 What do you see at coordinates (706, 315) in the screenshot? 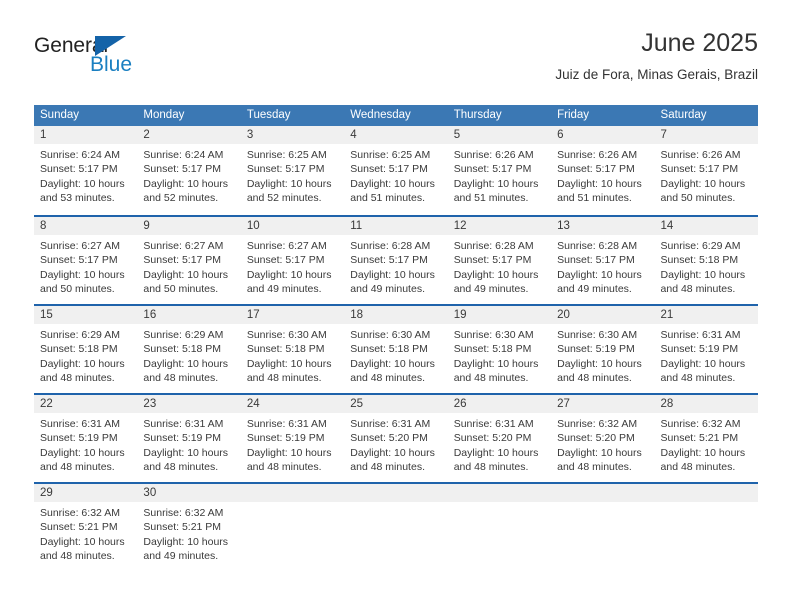
I see `day-number: 21` at bounding box center [706, 315].